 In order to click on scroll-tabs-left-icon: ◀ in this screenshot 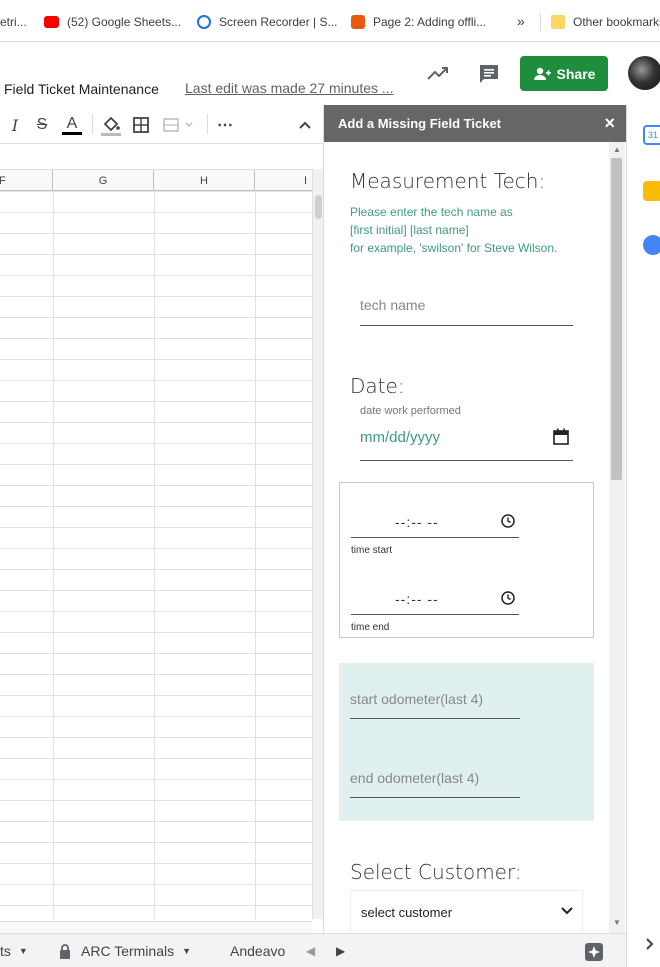, I will do `click(310, 950)`.